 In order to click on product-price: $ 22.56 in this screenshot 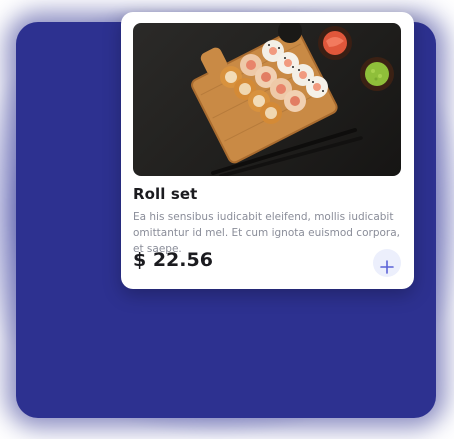, I will do `click(173, 260)`.